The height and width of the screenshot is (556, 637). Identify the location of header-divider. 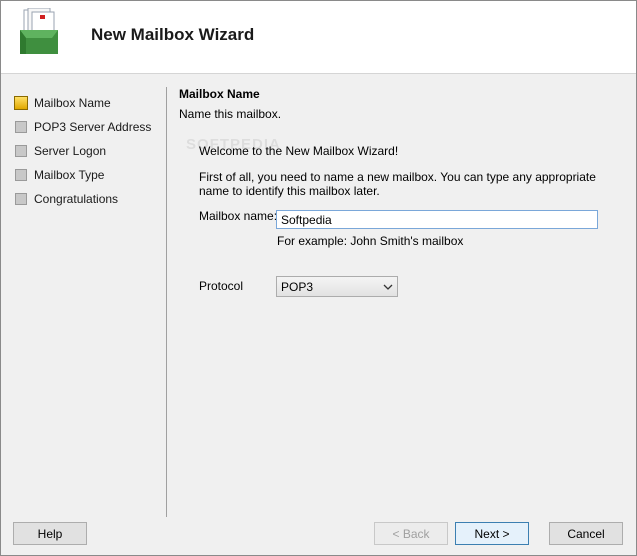
(318, 73).